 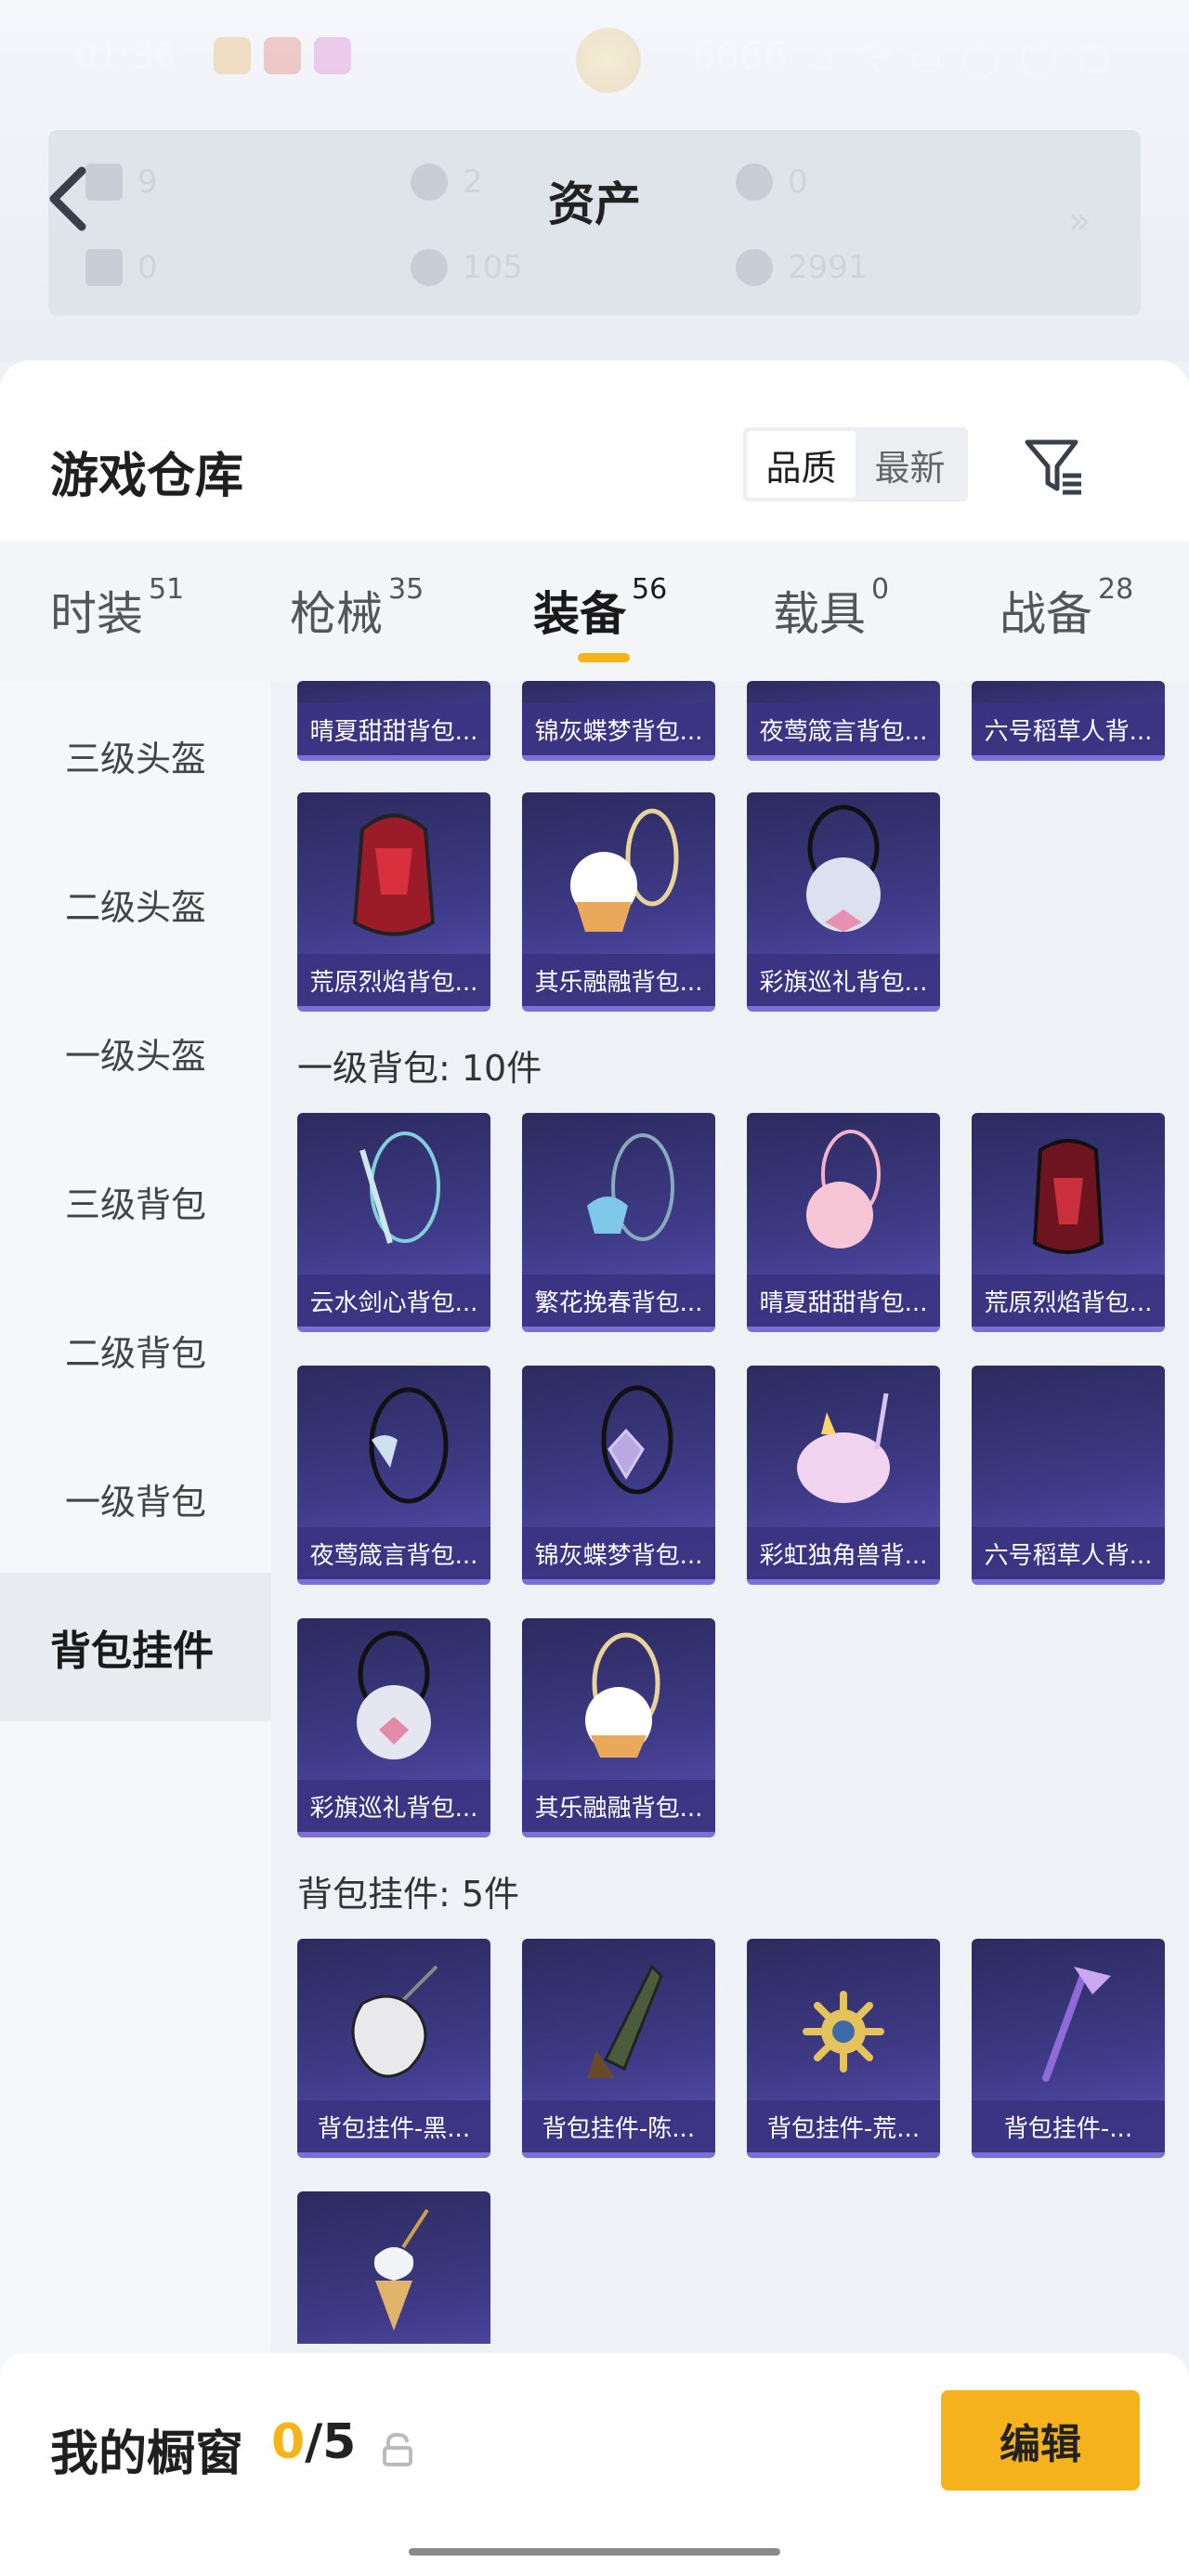 I want to click on asset-value: 2991, so click(x=828, y=267).